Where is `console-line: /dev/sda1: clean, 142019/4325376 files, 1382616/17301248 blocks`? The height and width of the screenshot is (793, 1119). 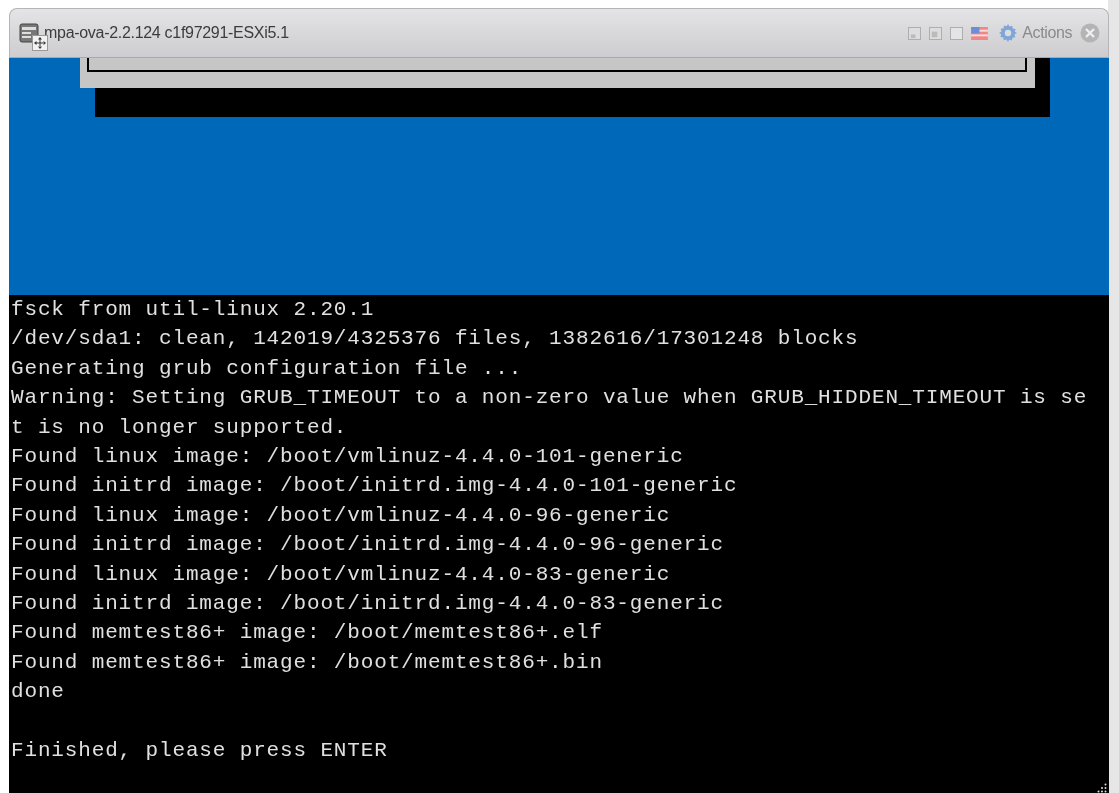 console-line: /dev/sda1: clean, 142019/4325376 files, 1382616/17301248 blocks is located at coordinates (435, 339).